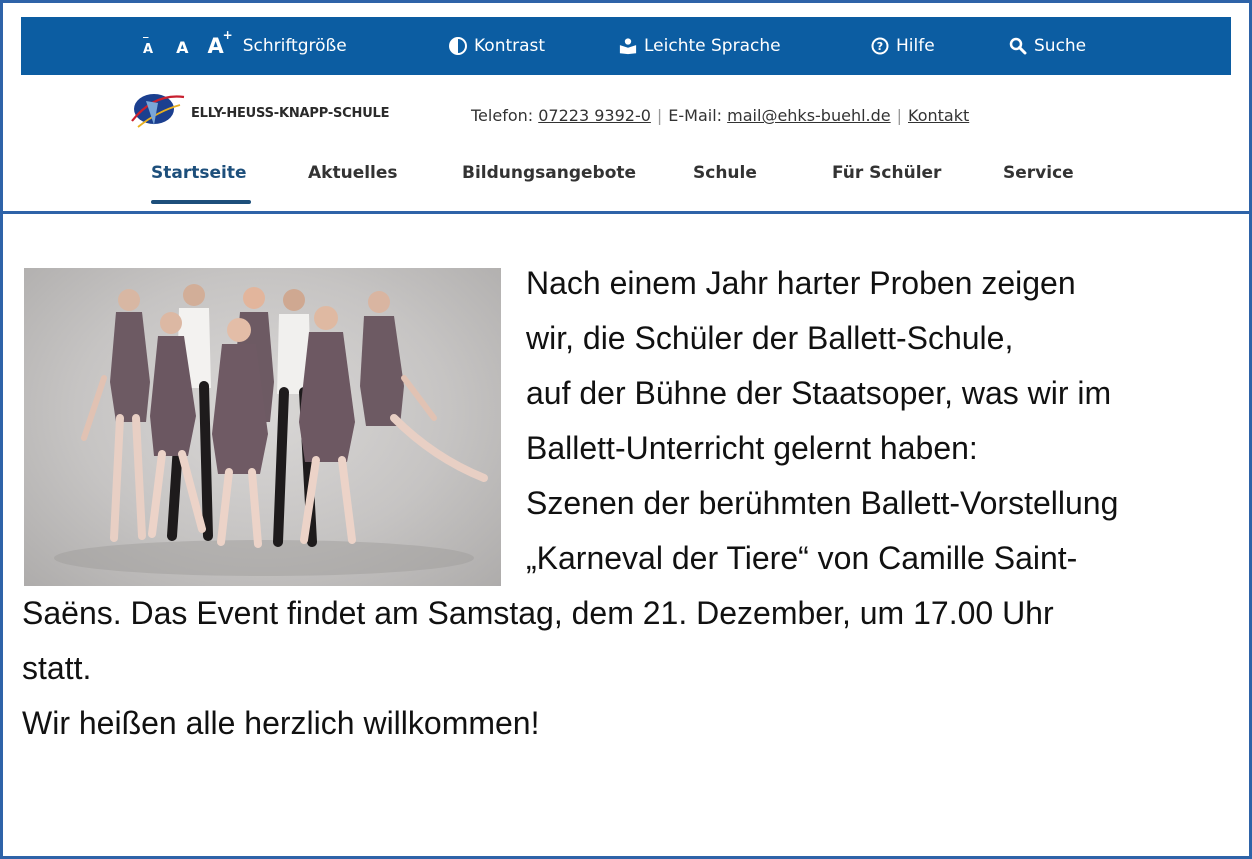  What do you see at coordinates (290, 113) in the screenshot?
I see `logo-text: ELLY-HEUSS-KNAPP-SCHULE` at bounding box center [290, 113].